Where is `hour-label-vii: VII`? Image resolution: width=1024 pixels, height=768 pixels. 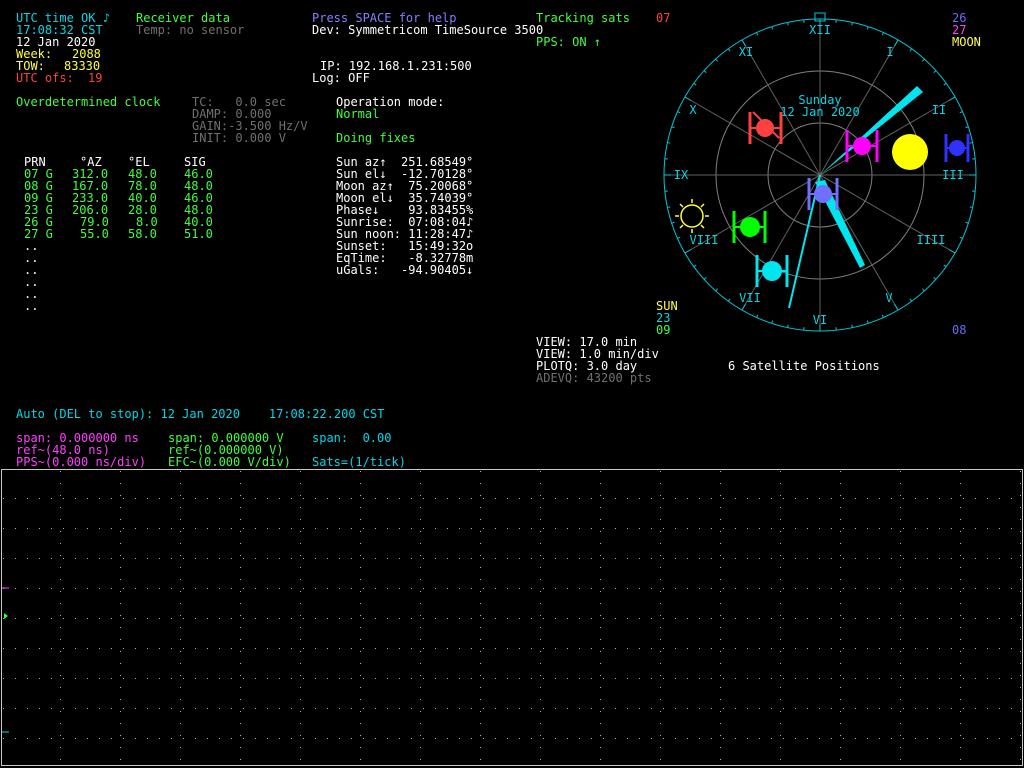 hour-label-vii: VII is located at coordinates (750, 298).